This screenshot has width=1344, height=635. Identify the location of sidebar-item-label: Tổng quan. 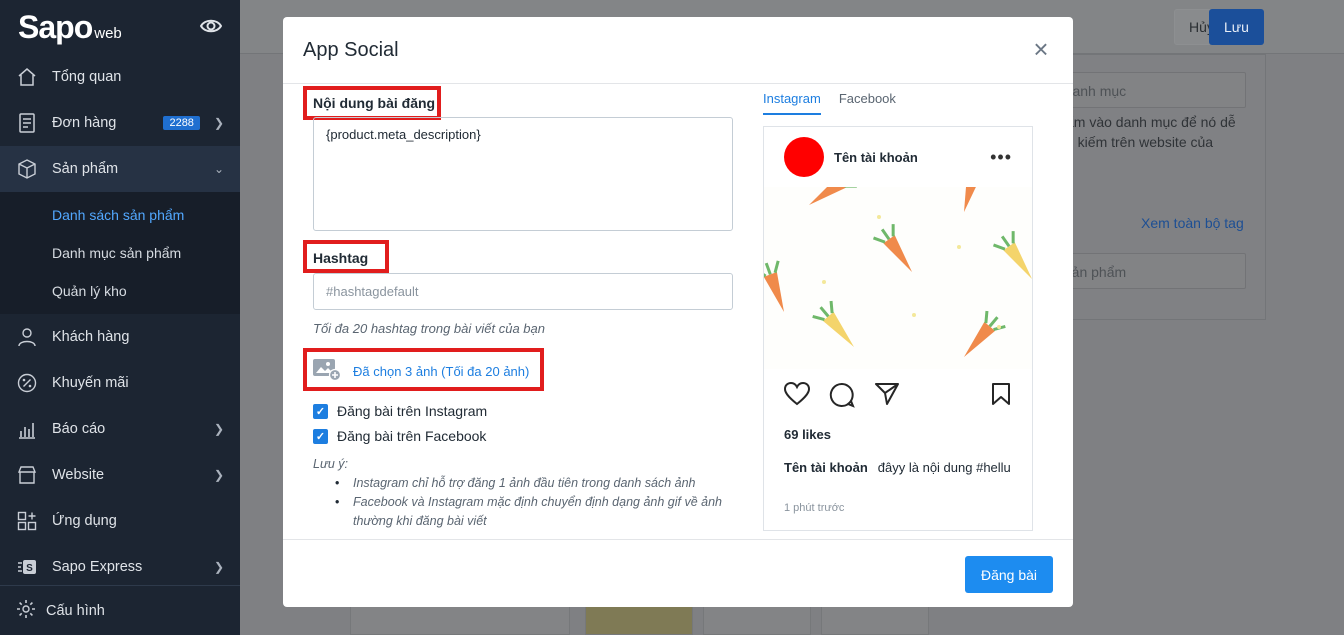
(87, 77).